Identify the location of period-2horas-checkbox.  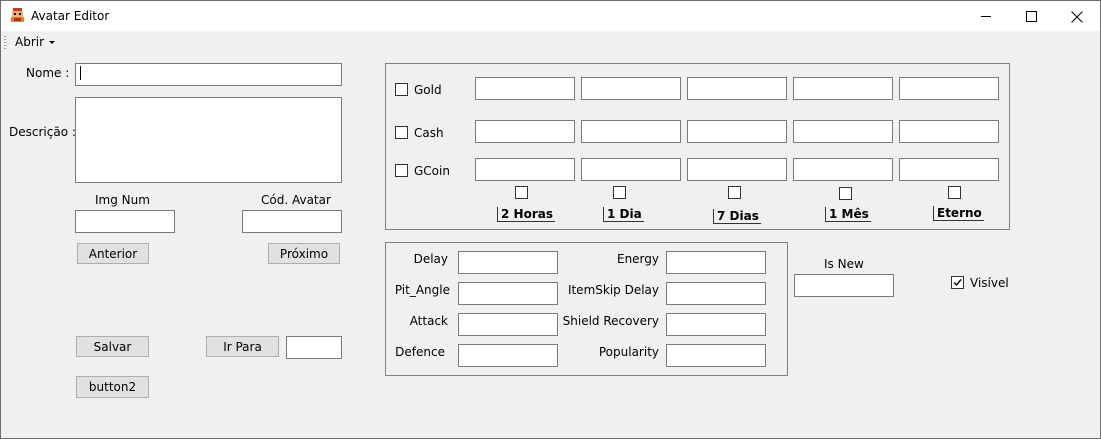
(521, 192).